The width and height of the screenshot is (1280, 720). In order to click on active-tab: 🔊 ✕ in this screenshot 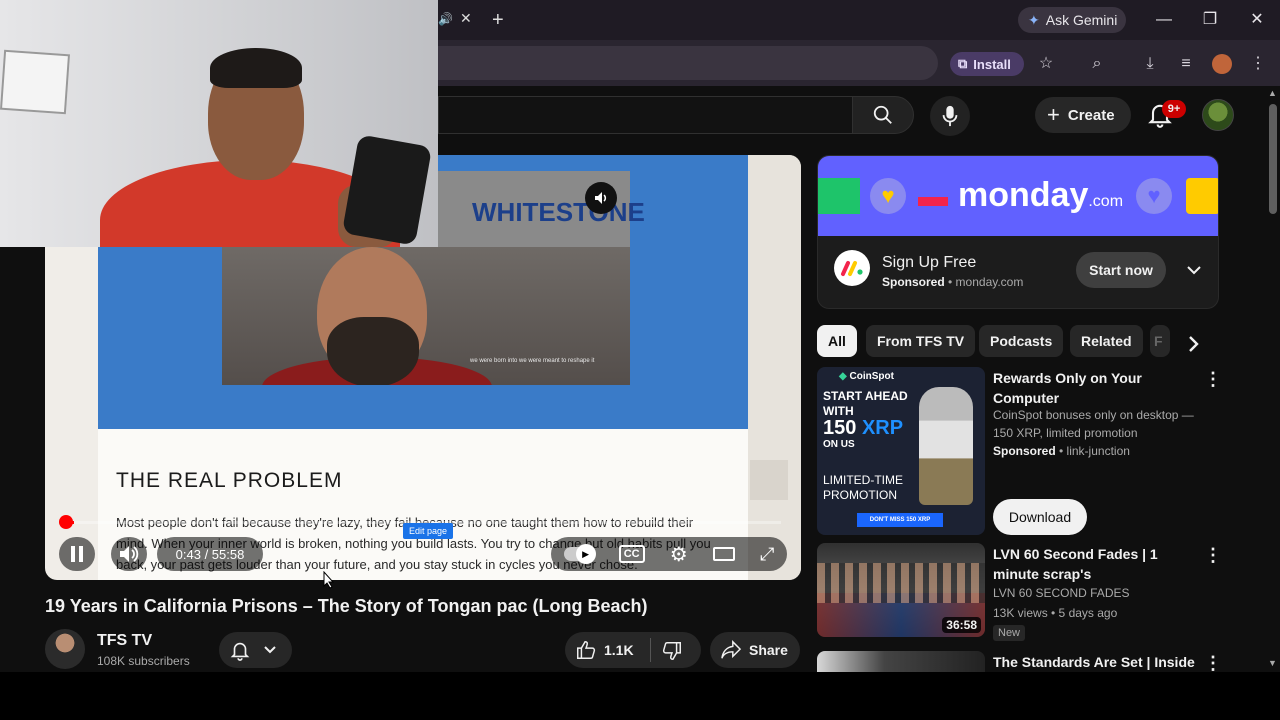, I will do `click(463, 21)`.